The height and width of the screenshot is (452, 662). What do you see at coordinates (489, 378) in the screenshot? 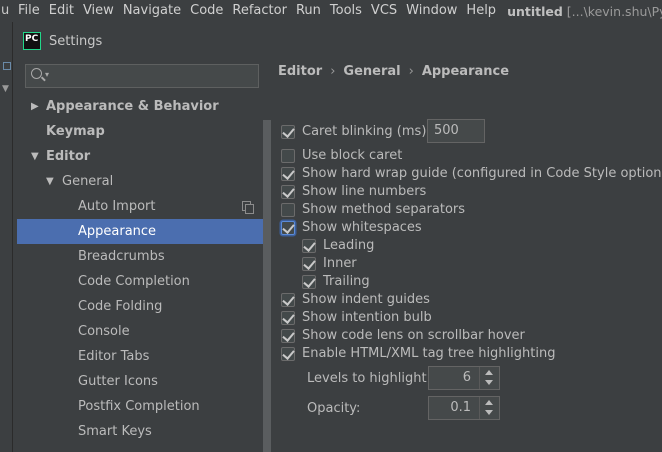
I see `levels-stepper-buttons` at bounding box center [489, 378].